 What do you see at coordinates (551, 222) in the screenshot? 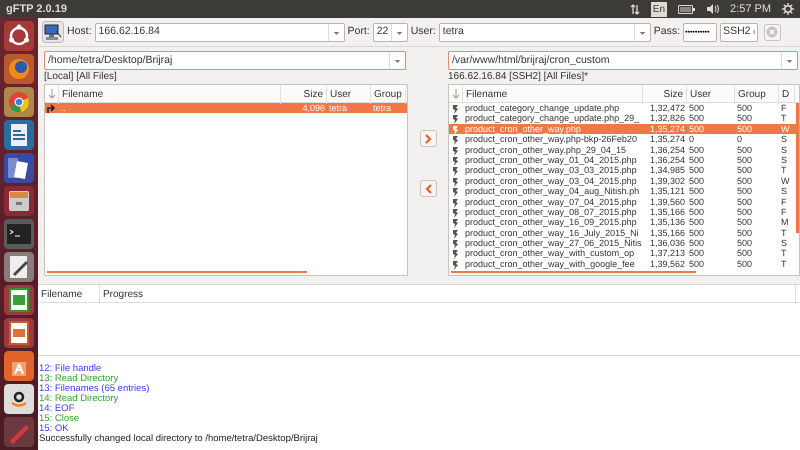
I see `table-cell-text: product_cron_other_way_16_09_2015.php` at bounding box center [551, 222].